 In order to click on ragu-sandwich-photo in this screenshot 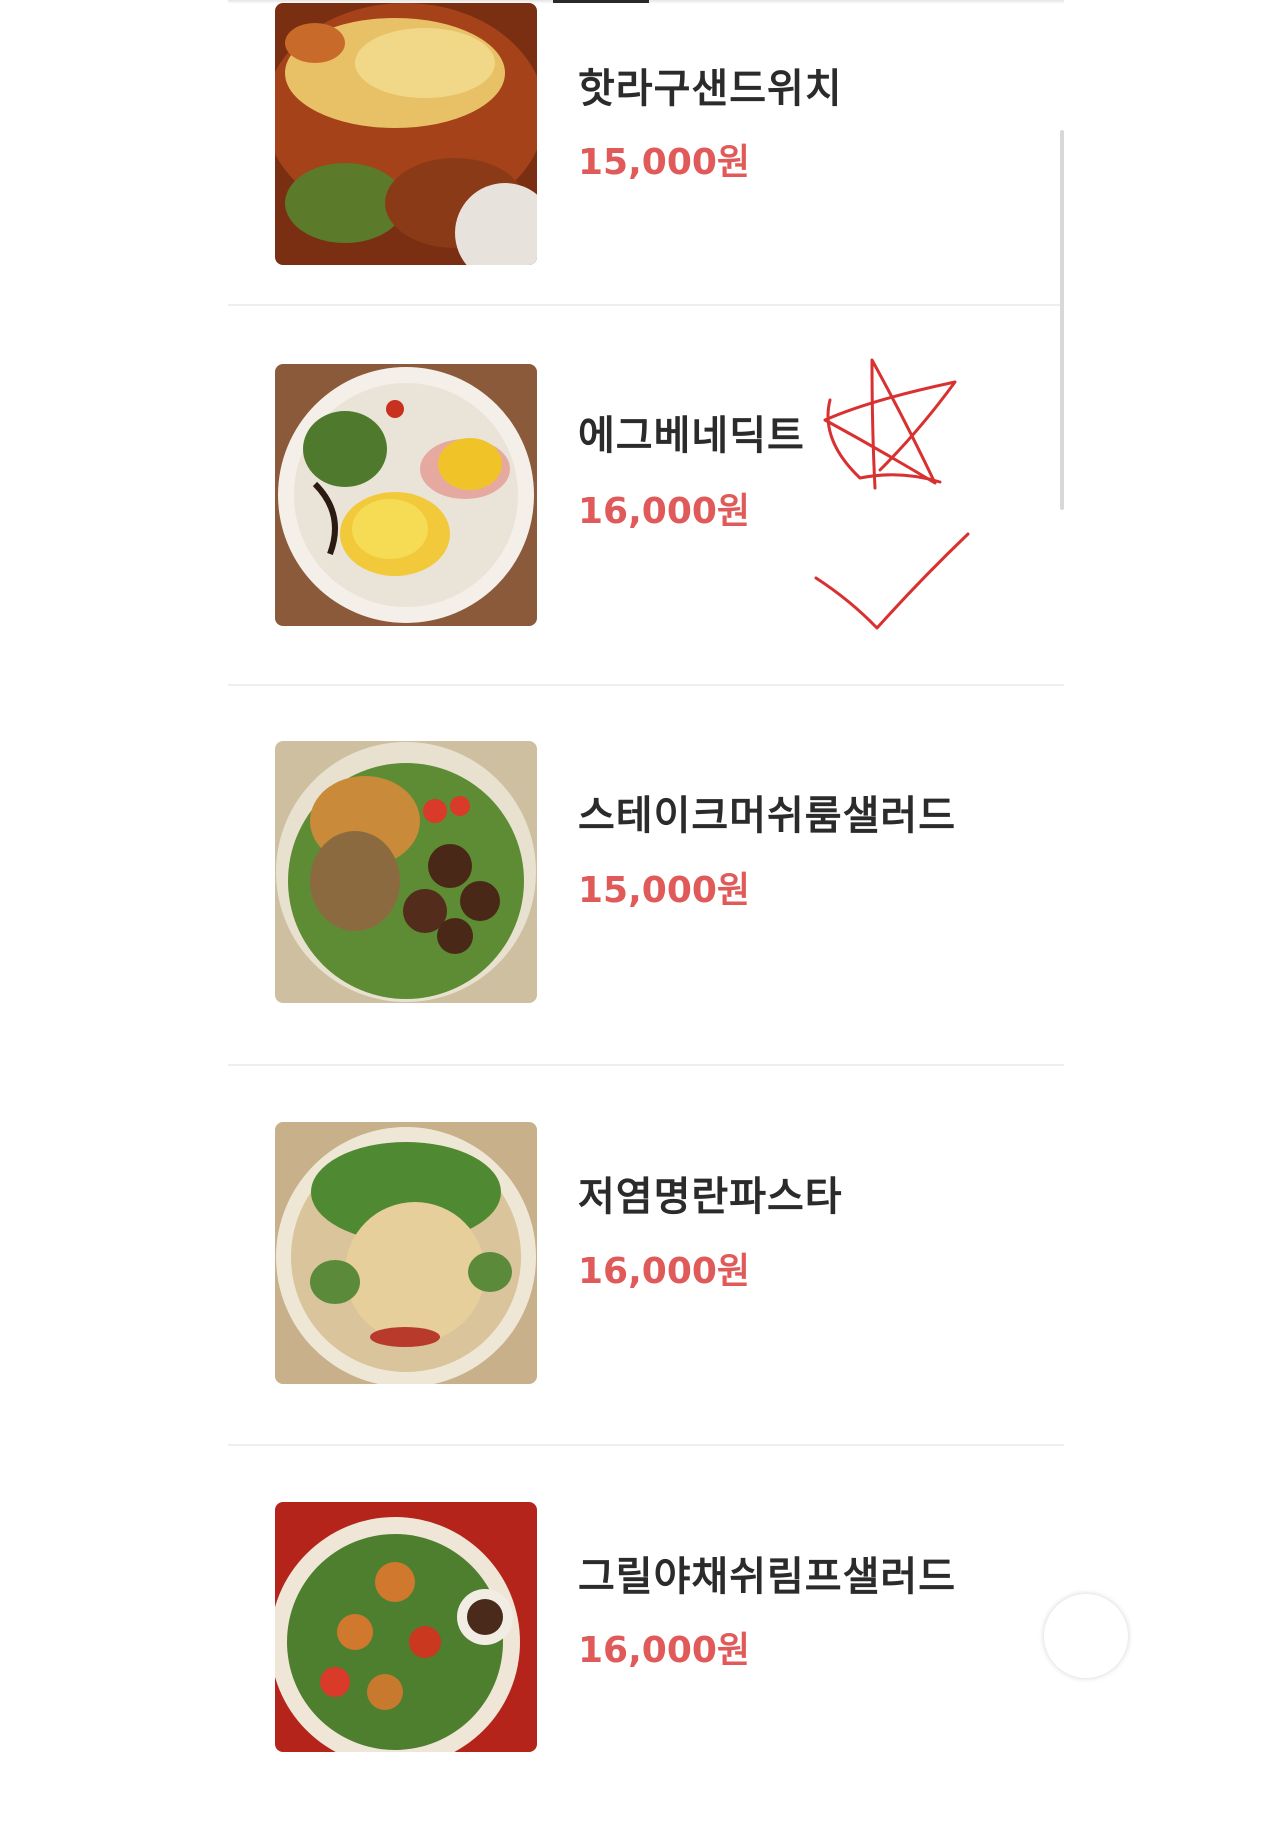, I will do `click(406, 134)`.